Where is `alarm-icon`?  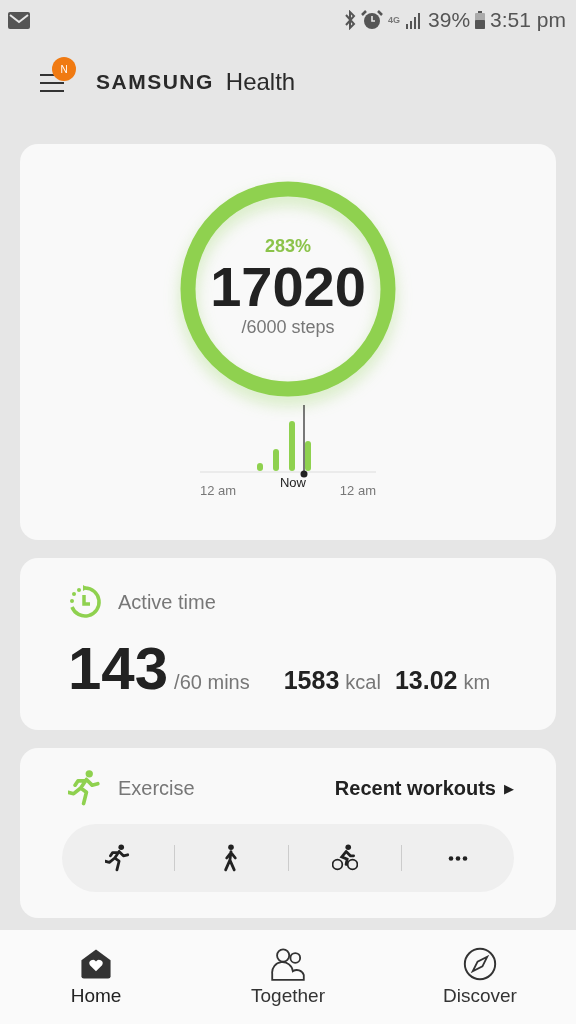 alarm-icon is located at coordinates (372, 20).